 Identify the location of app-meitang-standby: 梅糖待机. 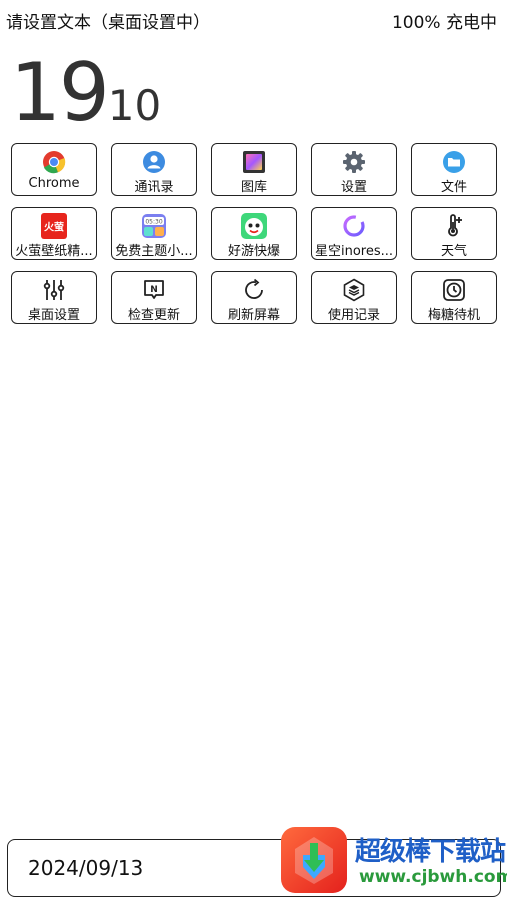
(454, 297).